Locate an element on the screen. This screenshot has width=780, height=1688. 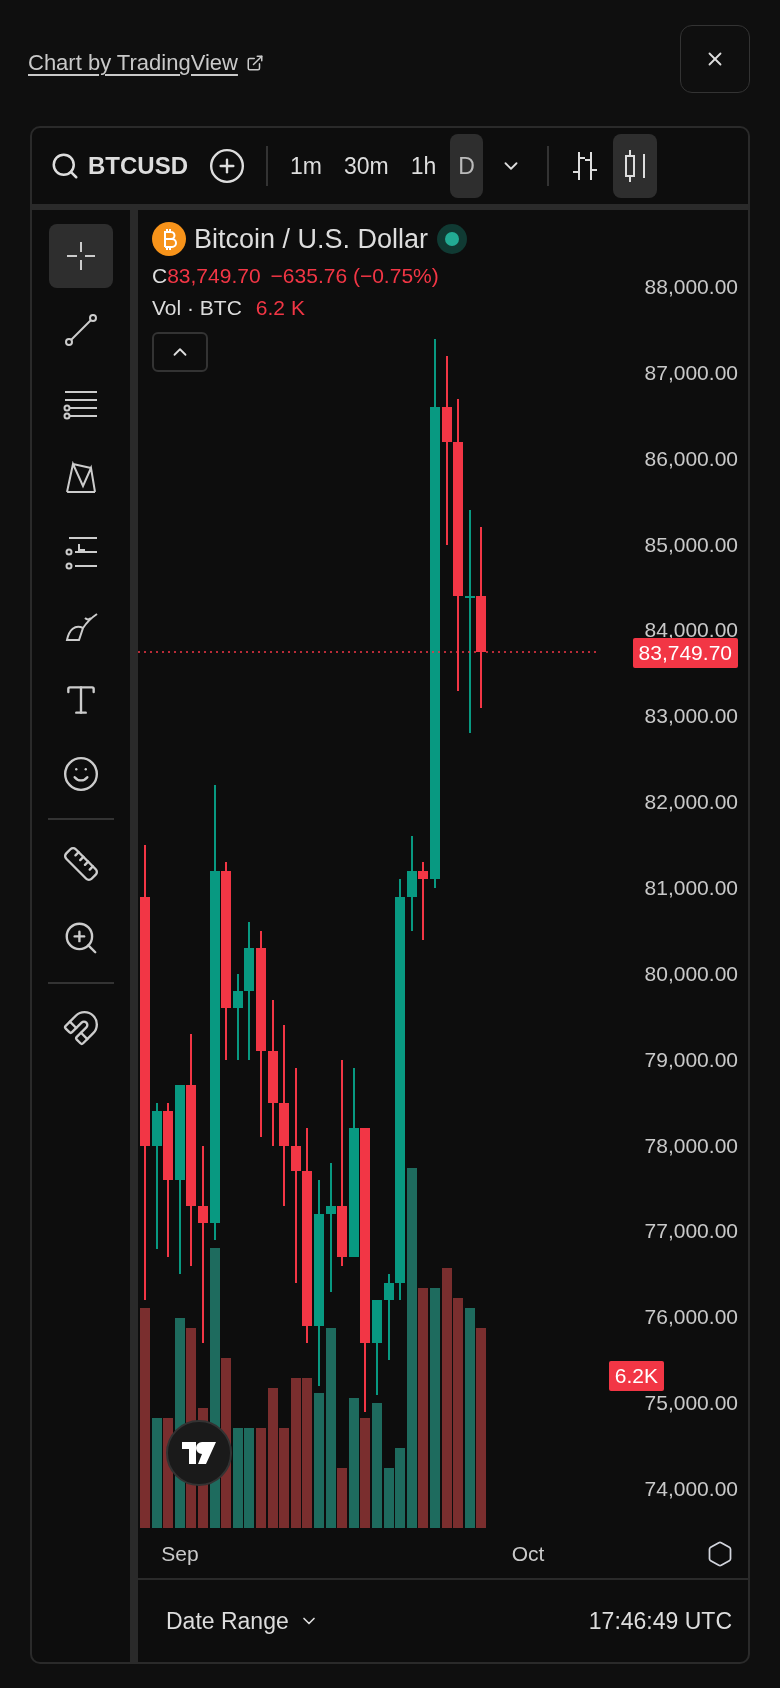
smiley-icon is located at coordinates (81, 774).